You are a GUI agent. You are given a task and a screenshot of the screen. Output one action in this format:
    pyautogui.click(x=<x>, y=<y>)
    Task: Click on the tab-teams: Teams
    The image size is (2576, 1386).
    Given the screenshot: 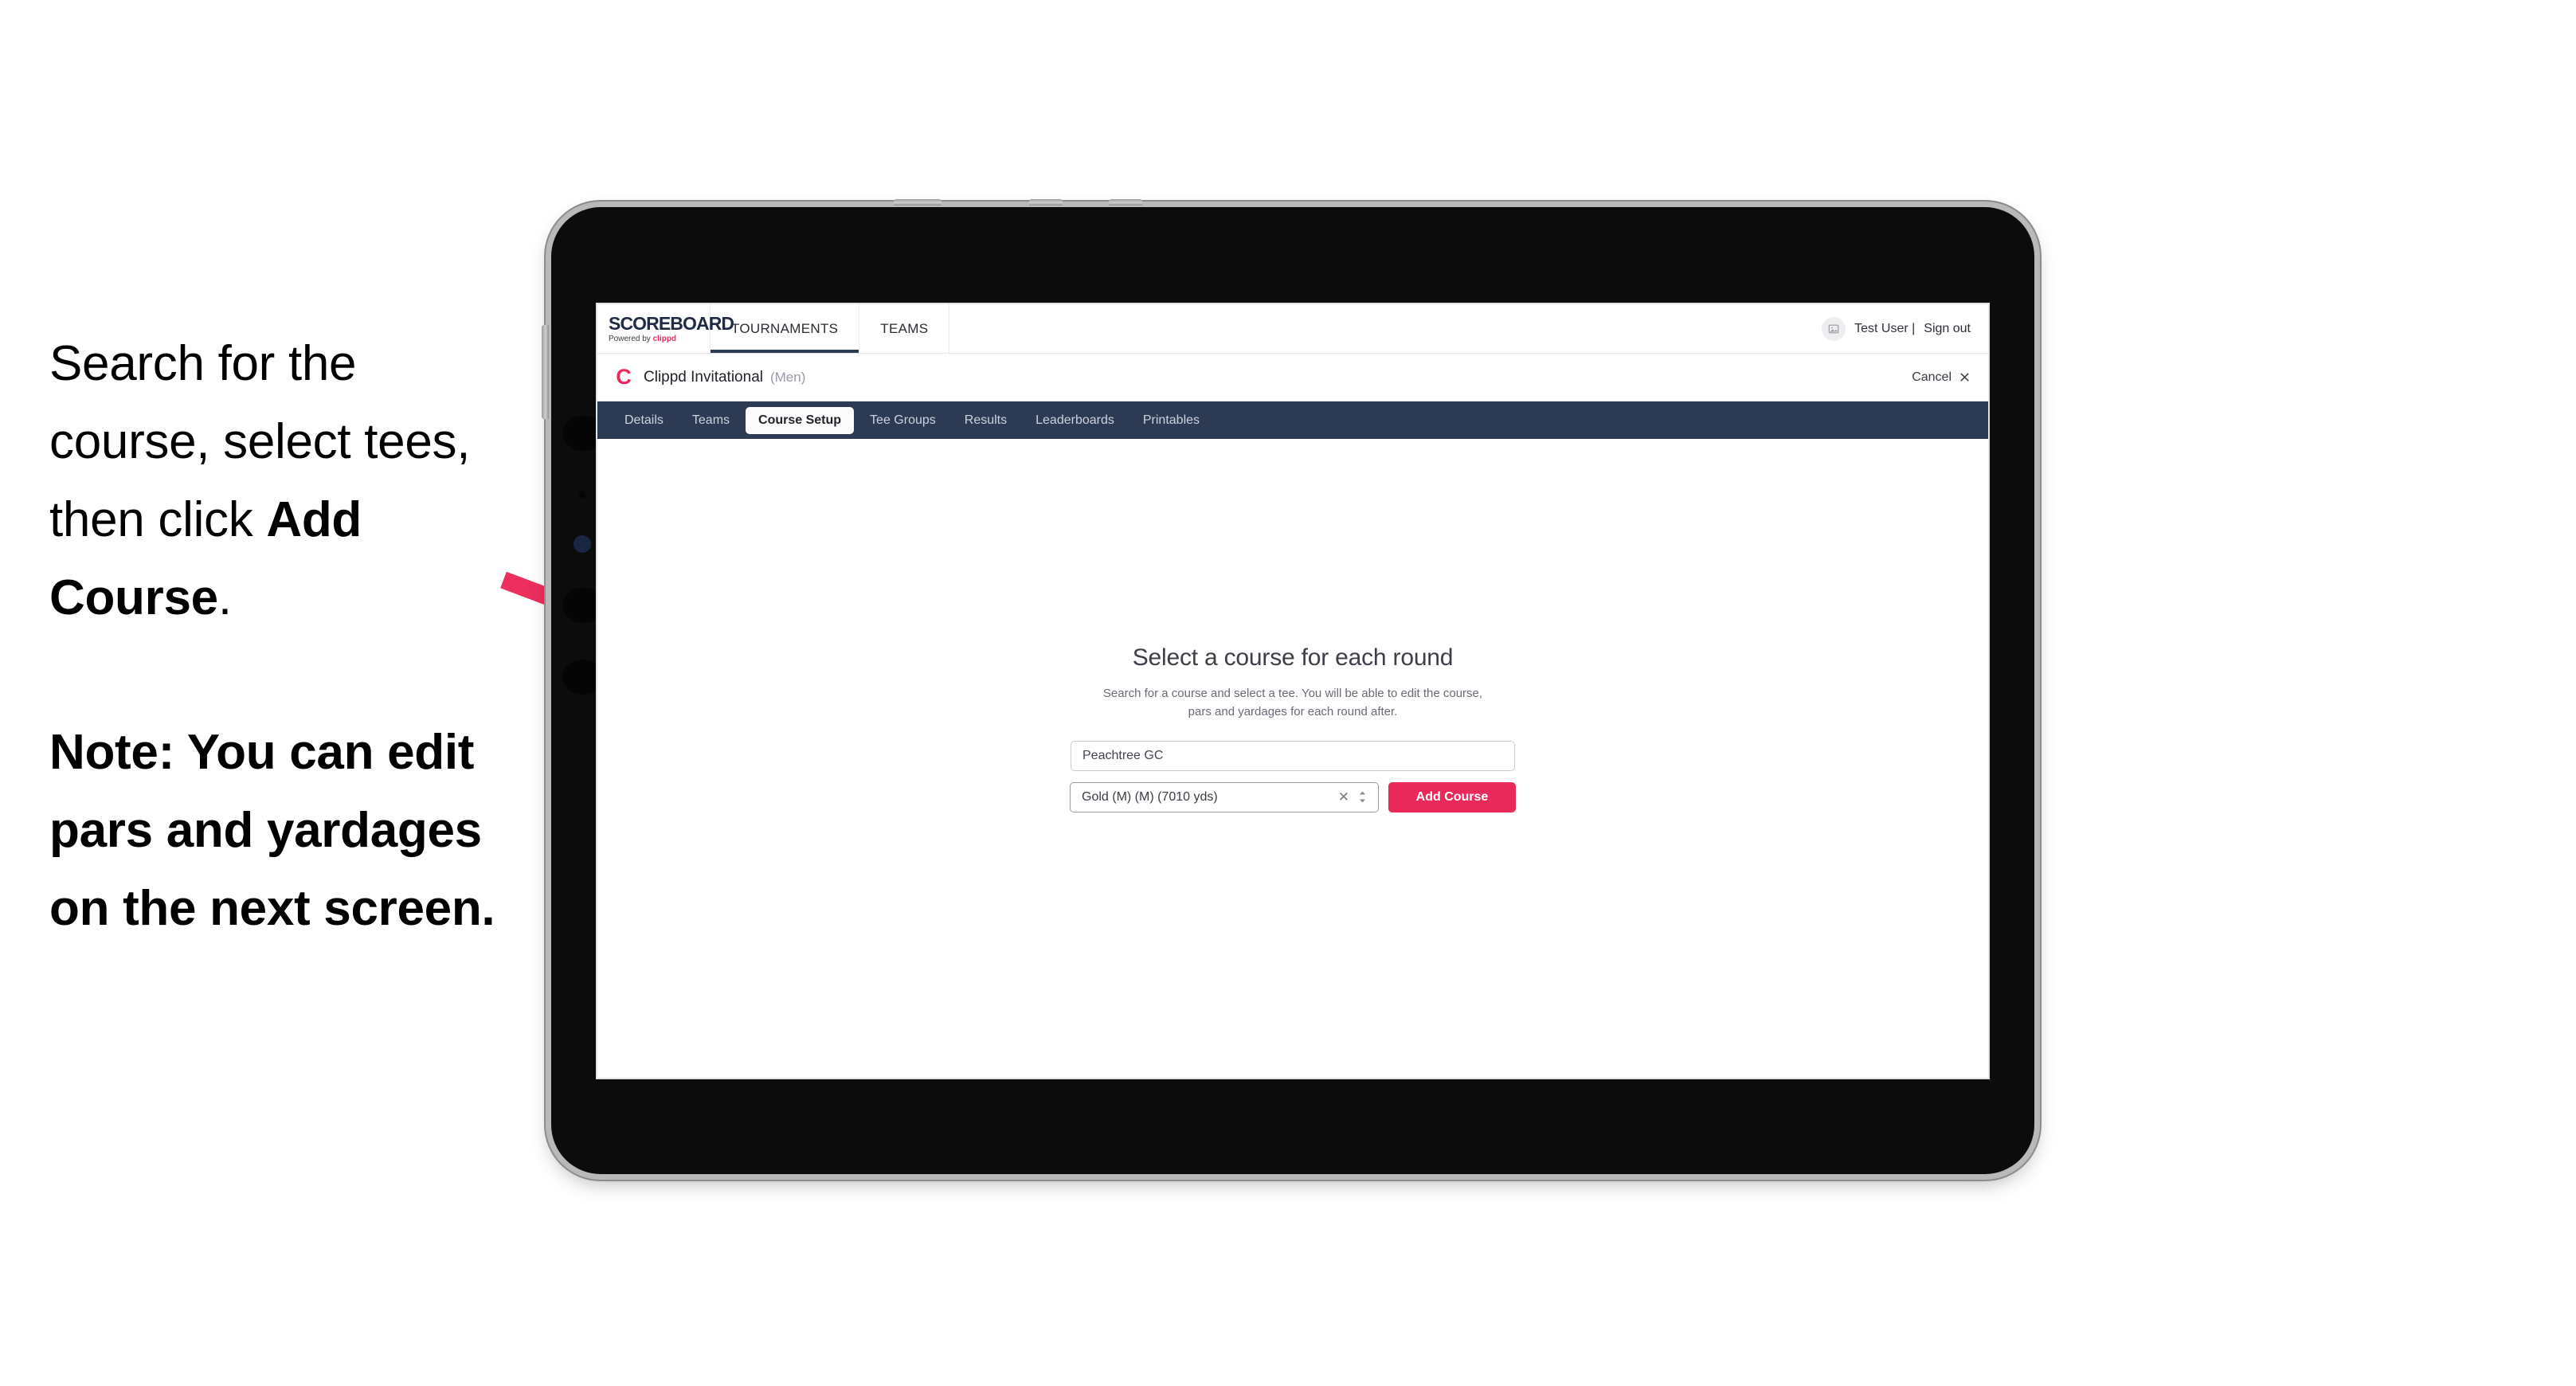 What is the action you would take?
    pyautogui.click(x=710, y=420)
    